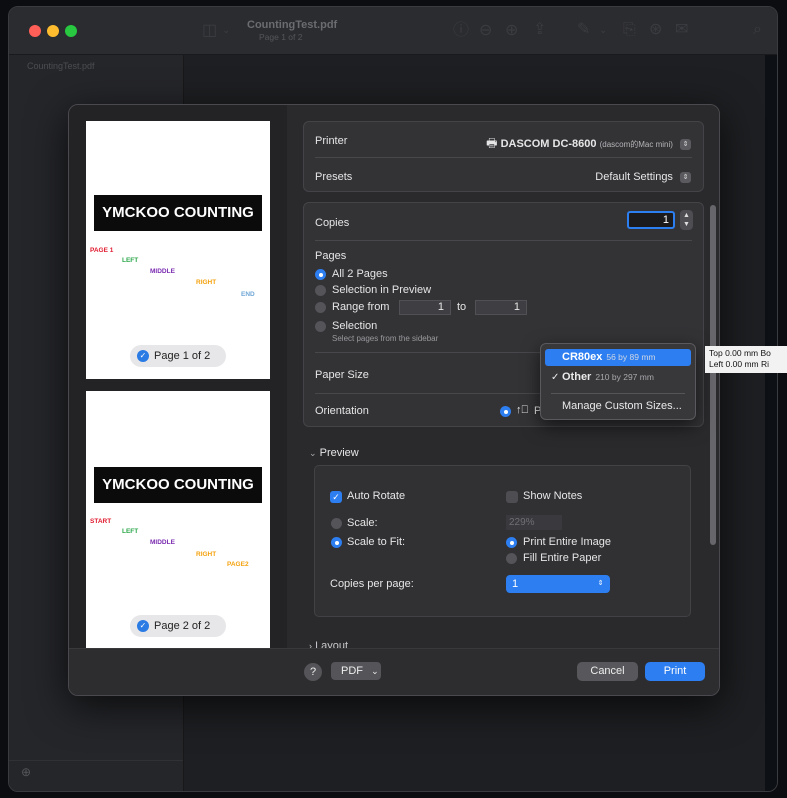  I want to click on fill-entire-paper-radio, so click(511, 558).